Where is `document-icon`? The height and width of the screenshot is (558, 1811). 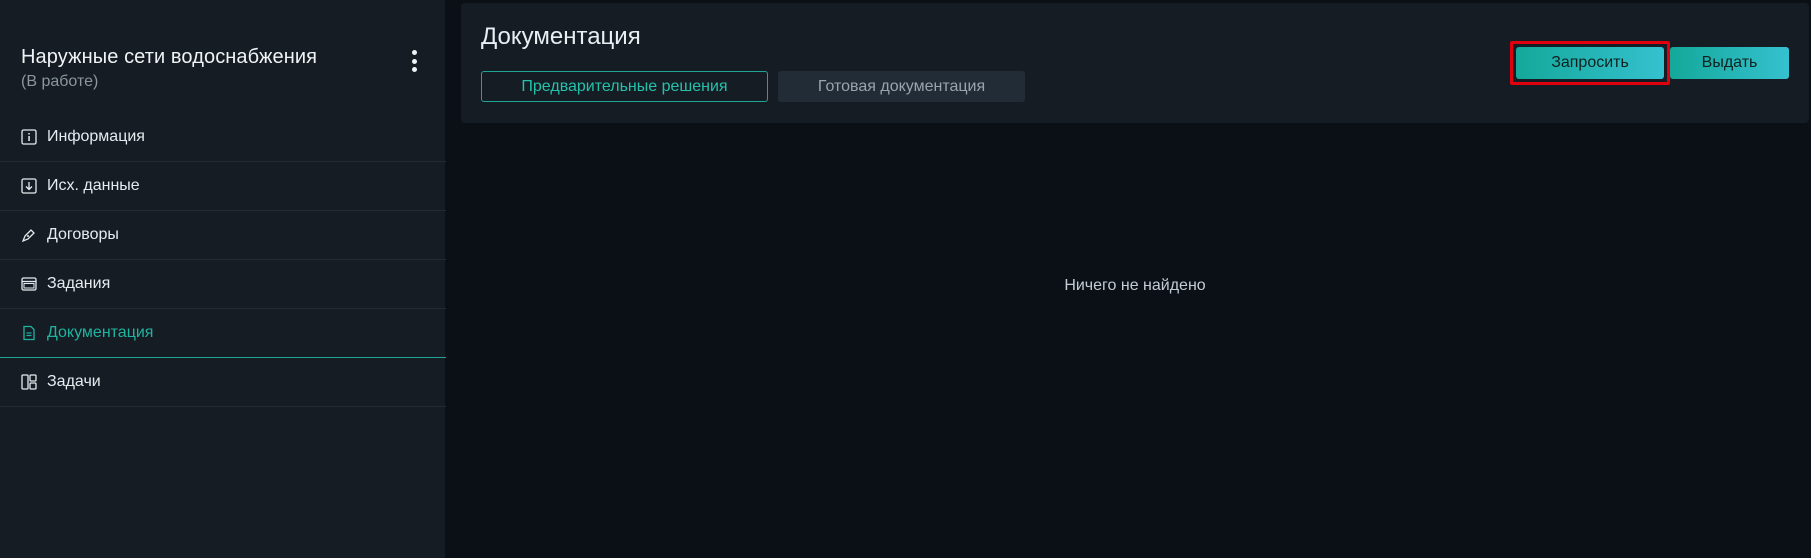
document-icon is located at coordinates (29, 333).